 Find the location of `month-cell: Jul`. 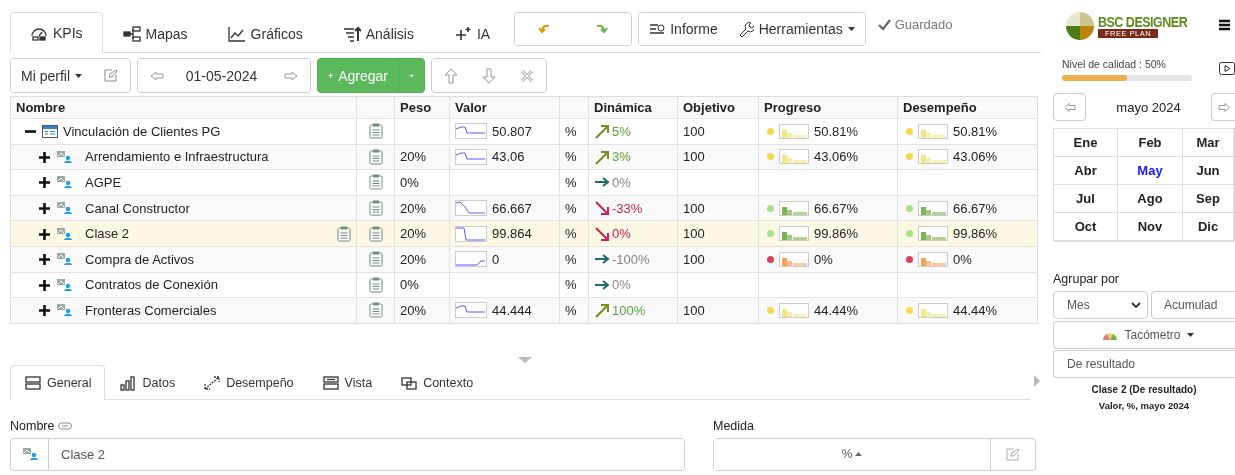

month-cell: Jul is located at coordinates (1086, 199).